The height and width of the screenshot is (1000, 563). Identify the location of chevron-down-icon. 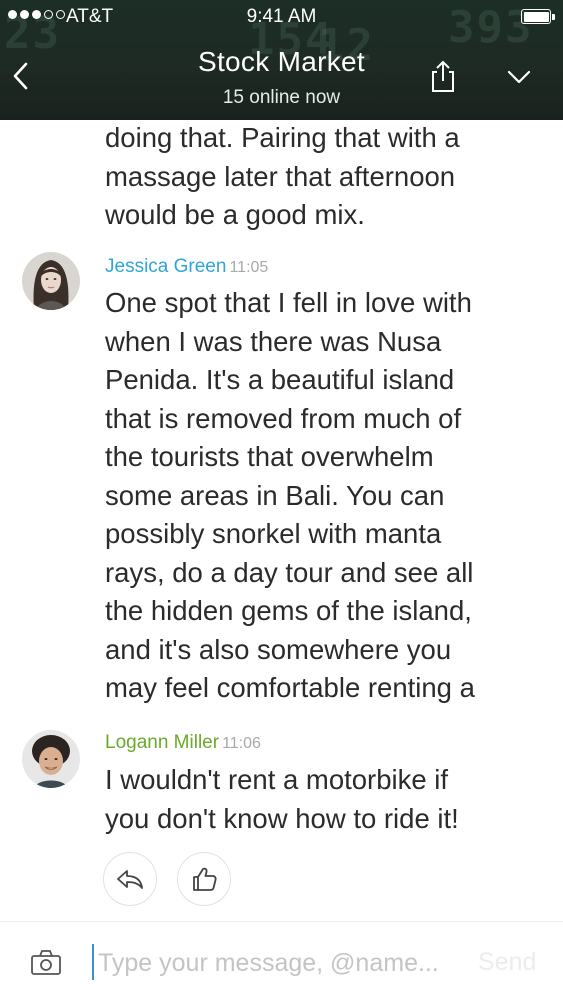
(519, 77).